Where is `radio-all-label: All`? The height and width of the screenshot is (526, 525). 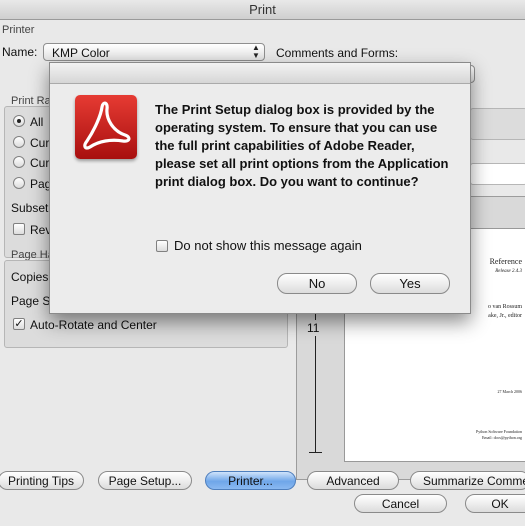
radio-all-label: All is located at coordinates (37, 122).